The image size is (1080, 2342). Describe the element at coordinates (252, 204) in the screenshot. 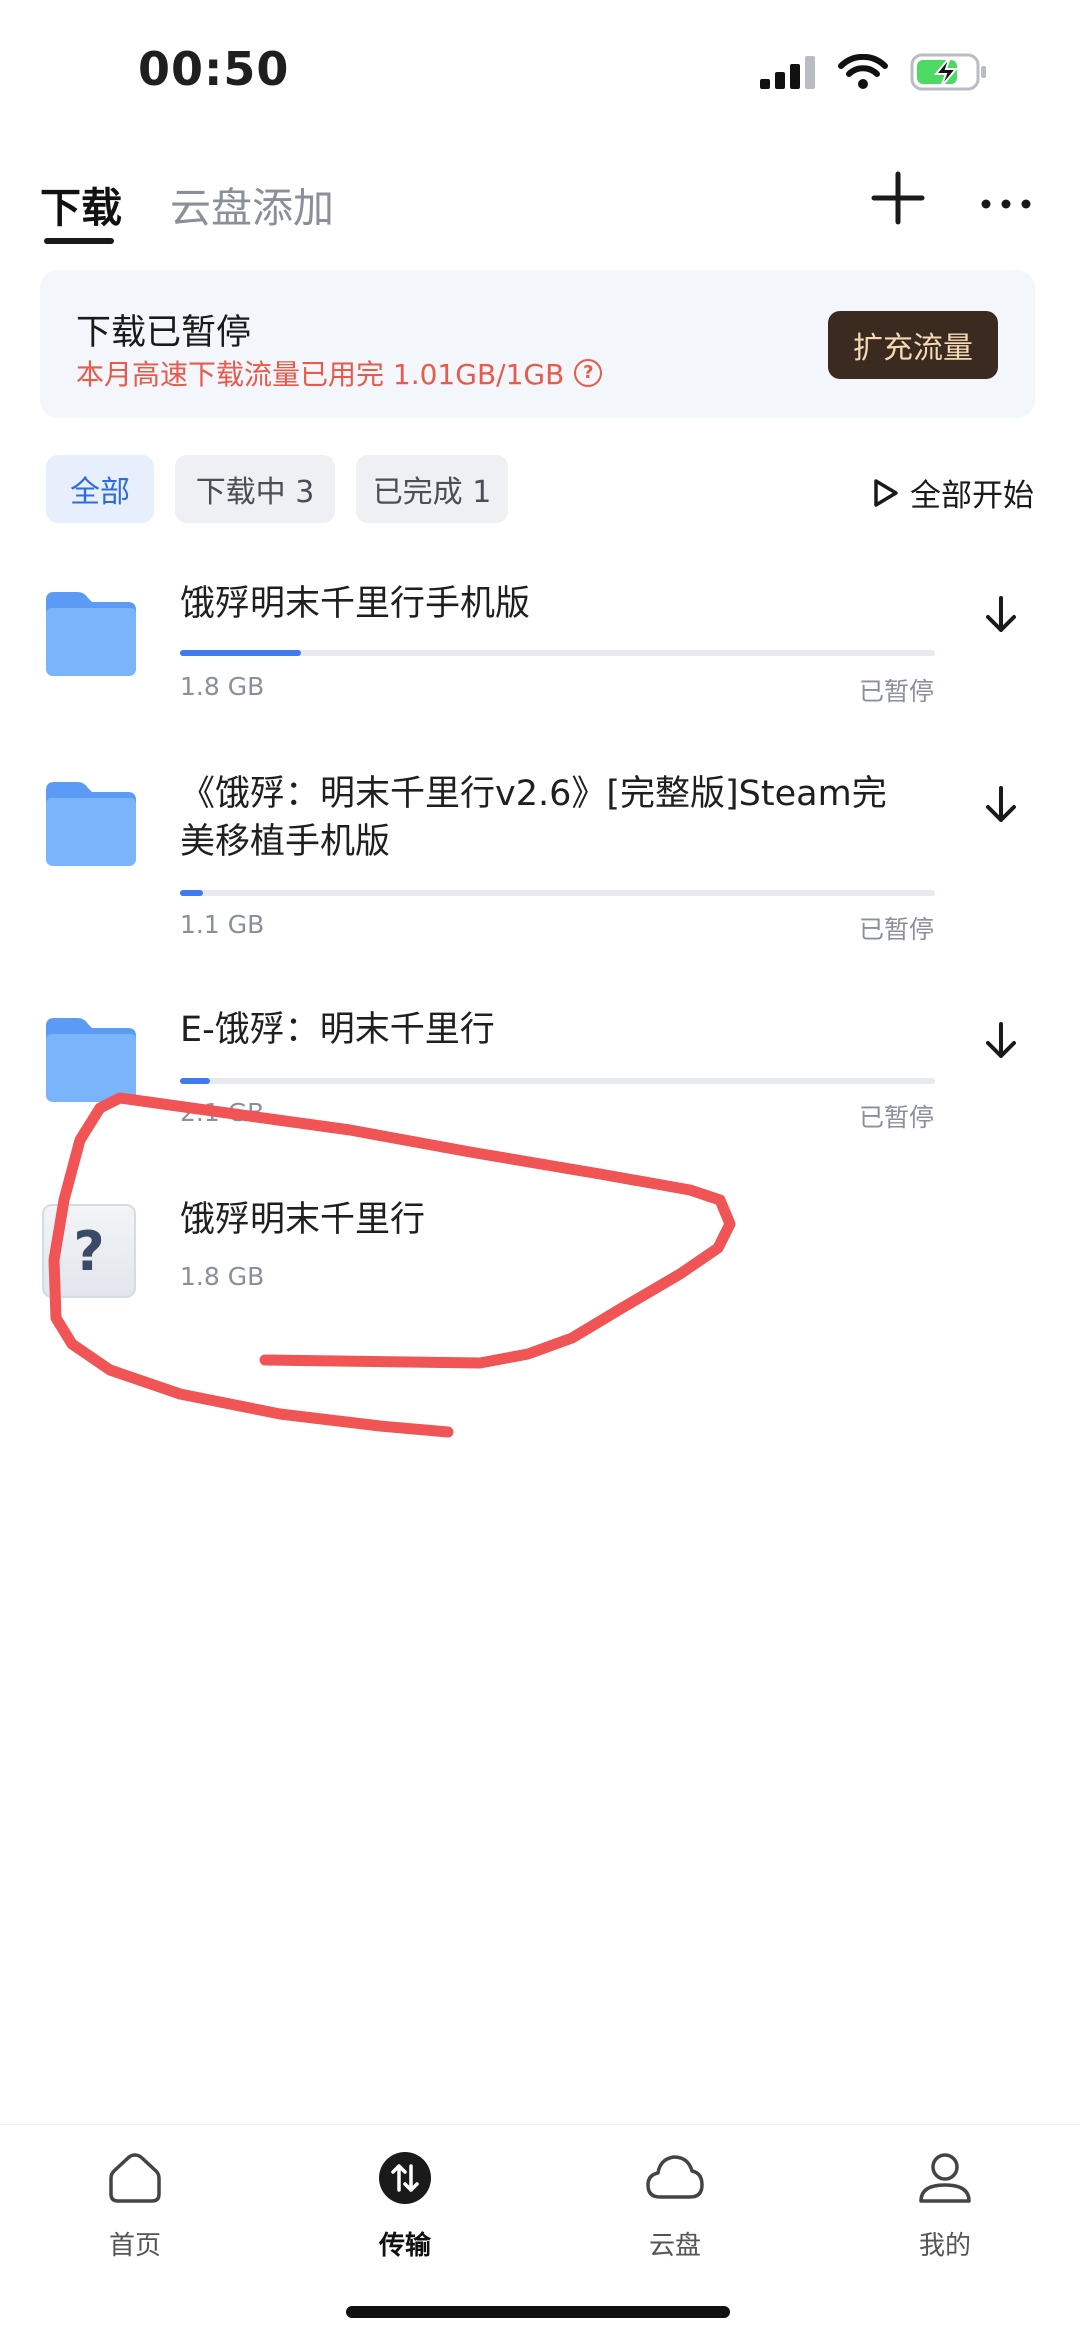

I see `tab-cloud-add: 云盘添加` at that location.